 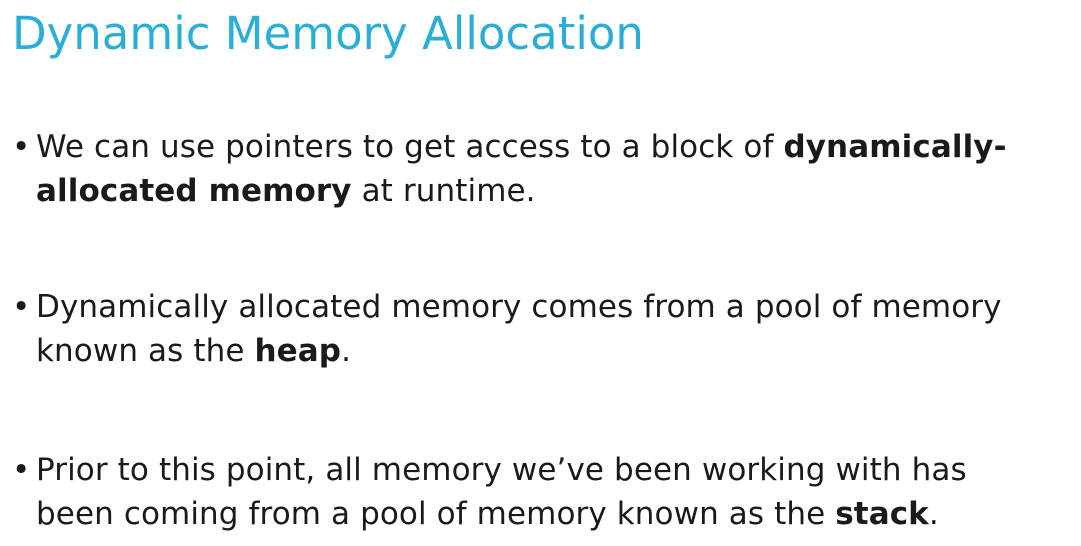 What do you see at coordinates (882, 514) in the screenshot?
I see `bullet-text-bold: stack` at bounding box center [882, 514].